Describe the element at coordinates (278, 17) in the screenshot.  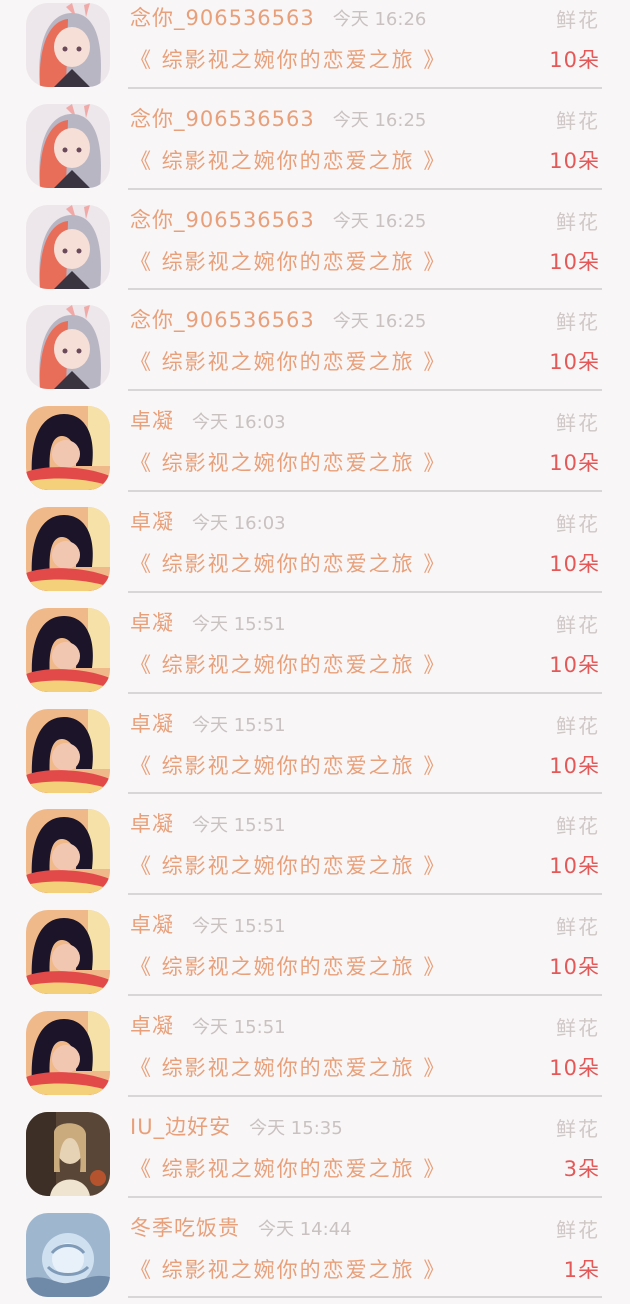
I see `username: 念你_906536563 今天 16:26` at that location.